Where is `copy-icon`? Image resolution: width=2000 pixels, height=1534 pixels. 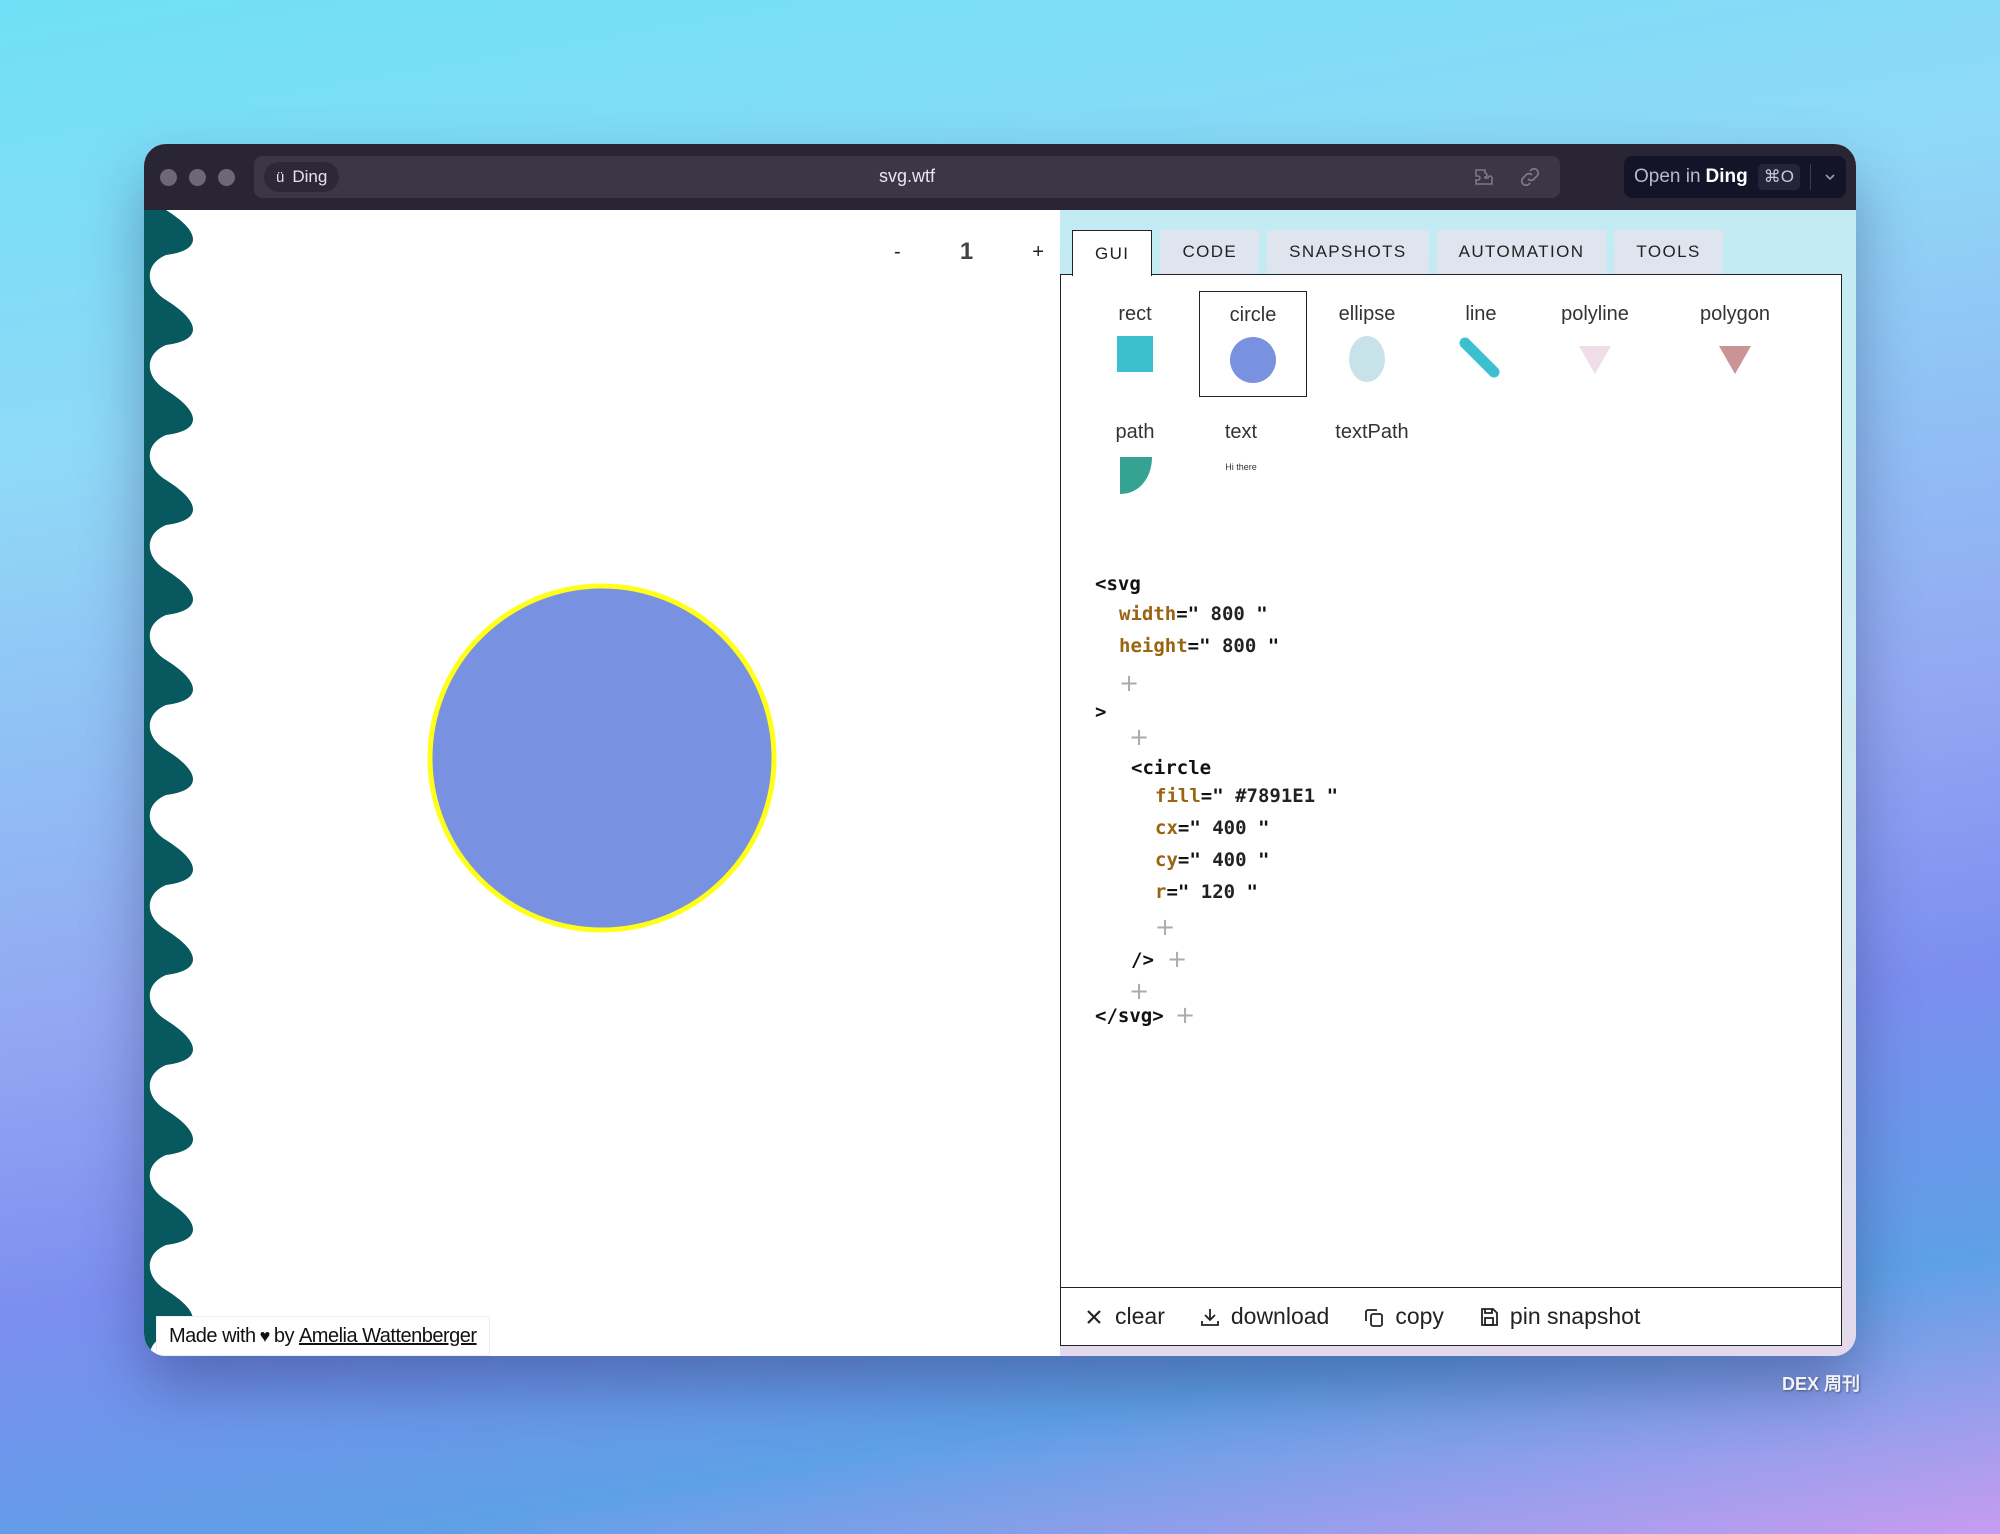
copy-icon is located at coordinates (1374, 1317).